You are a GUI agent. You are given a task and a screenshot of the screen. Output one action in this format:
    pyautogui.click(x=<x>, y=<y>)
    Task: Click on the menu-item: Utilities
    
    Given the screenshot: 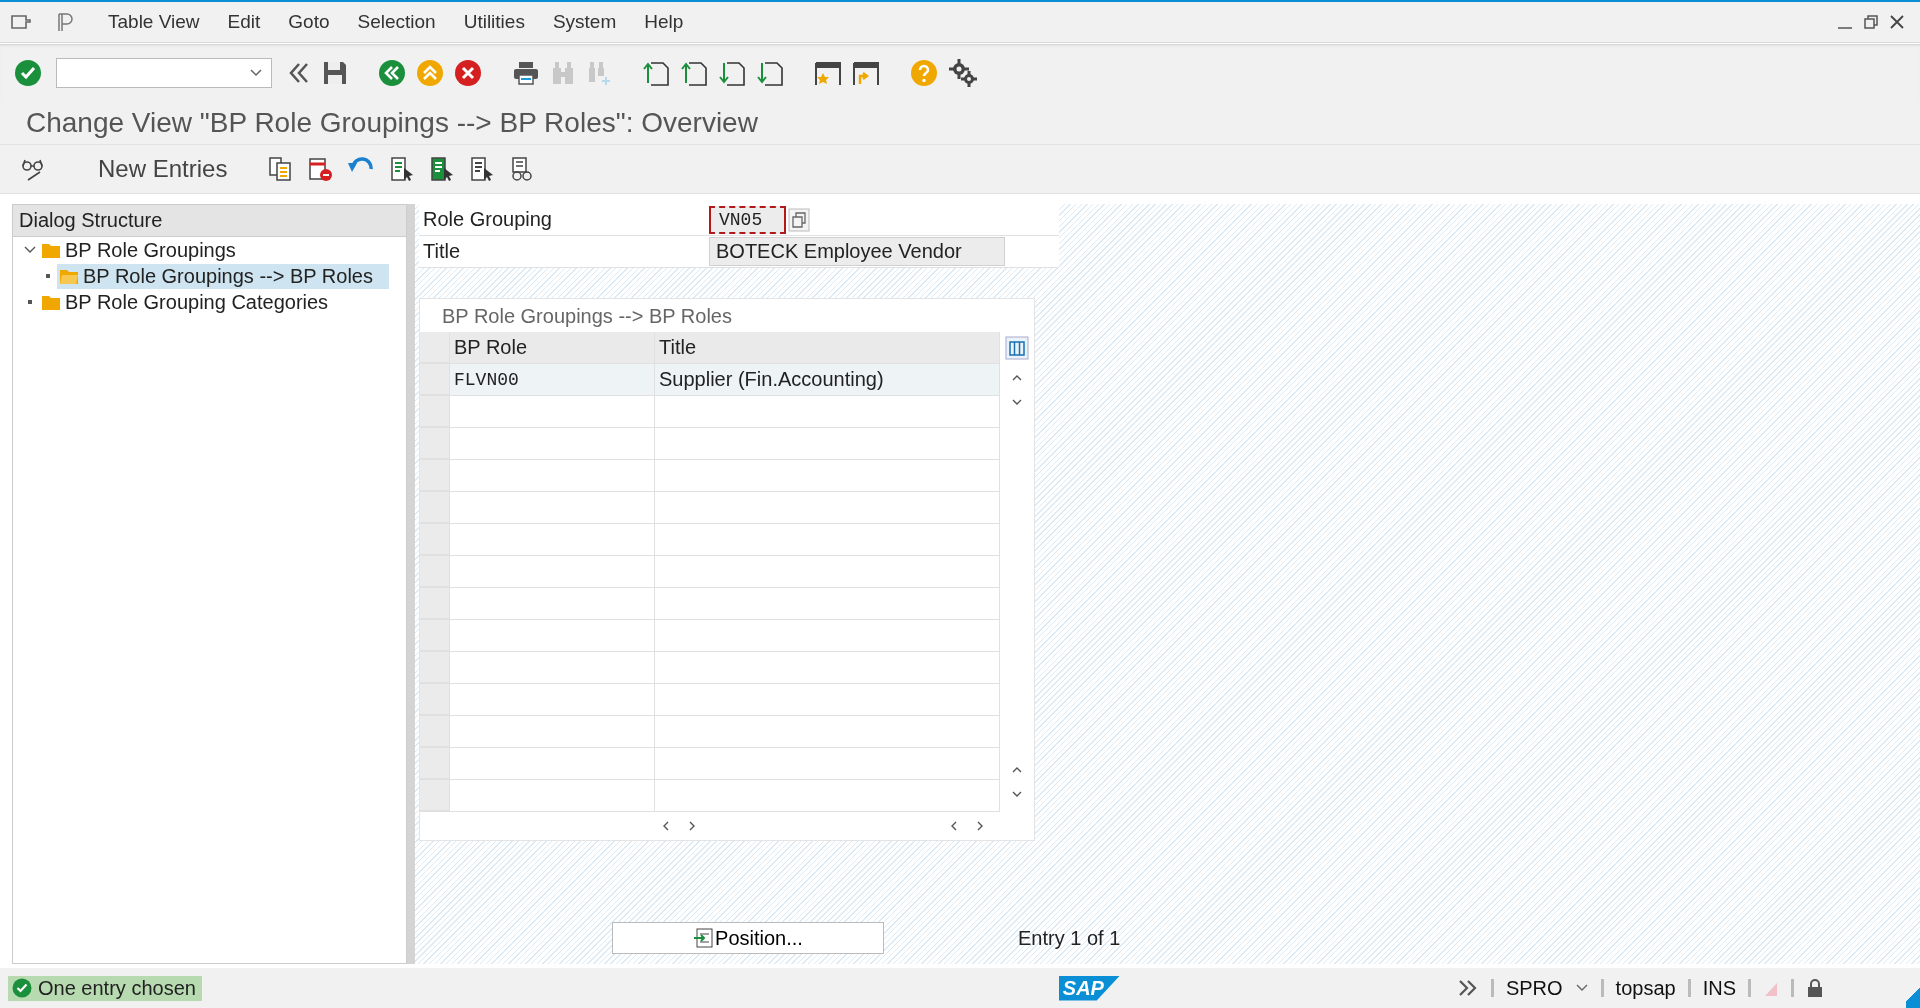 What is the action you would take?
    pyautogui.click(x=494, y=22)
    